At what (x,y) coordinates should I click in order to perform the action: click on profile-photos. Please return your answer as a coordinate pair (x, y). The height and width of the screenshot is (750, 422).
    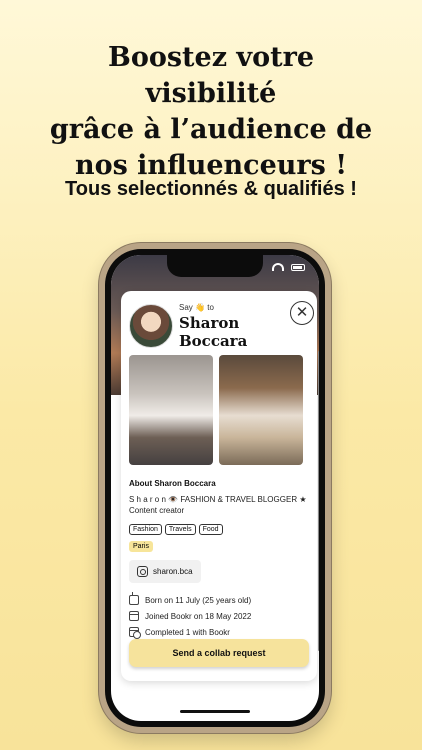
    Looking at the image, I should click on (219, 410).